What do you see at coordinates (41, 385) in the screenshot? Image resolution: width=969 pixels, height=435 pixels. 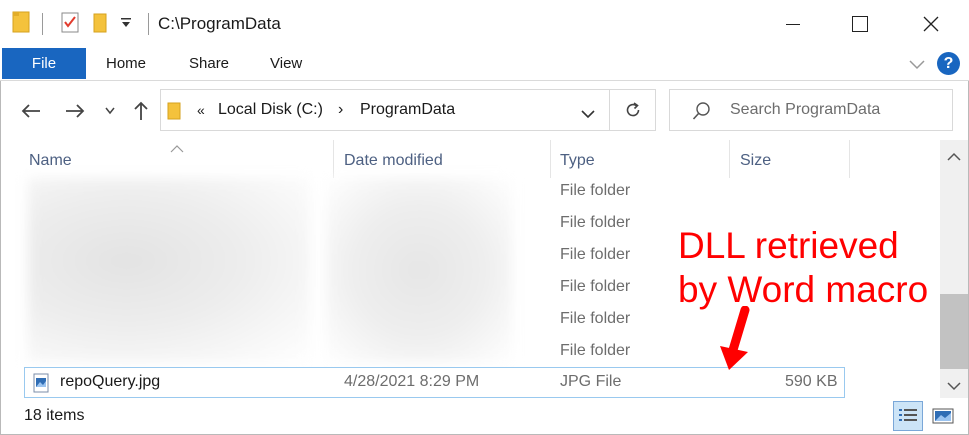 I see `image-file-icon` at bounding box center [41, 385].